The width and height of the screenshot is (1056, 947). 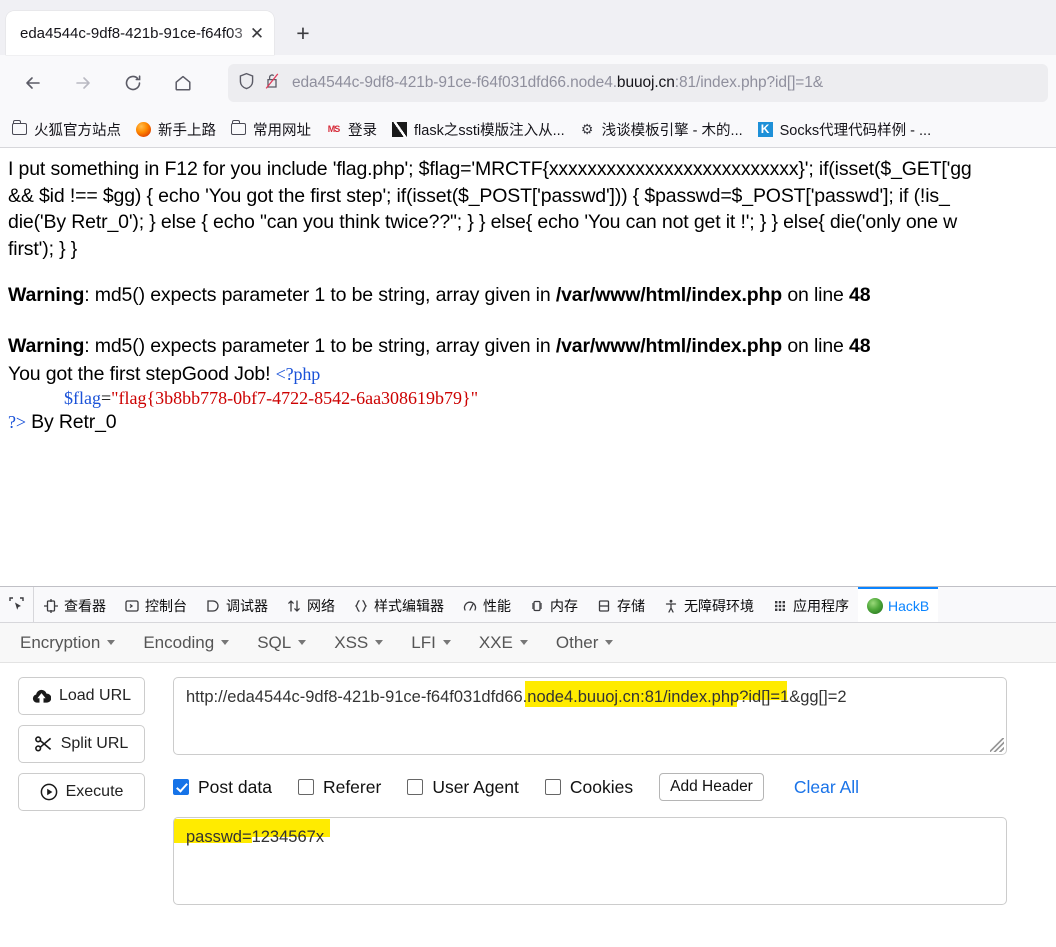 What do you see at coordinates (17, 604) in the screenshot?
I see `element-picker-icon` at bounding box center [17, 604].